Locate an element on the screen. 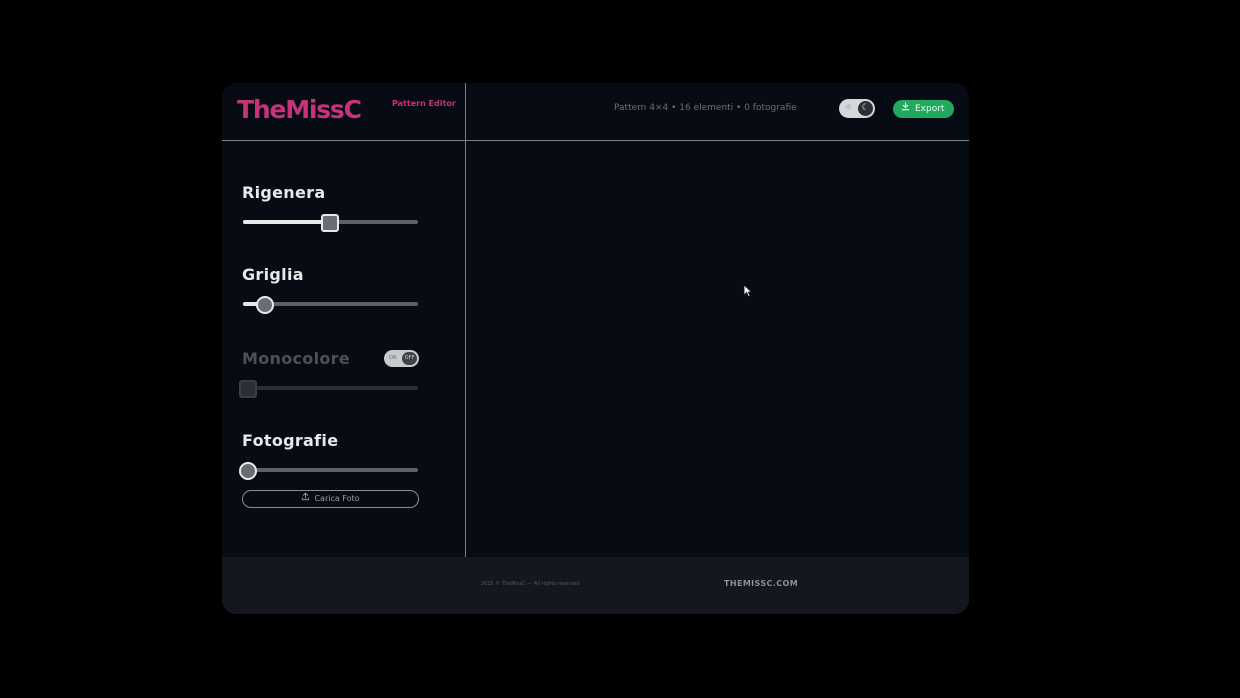 This screenshot has height=698, width=1240. download-icon is located at coordinates (906, 109).